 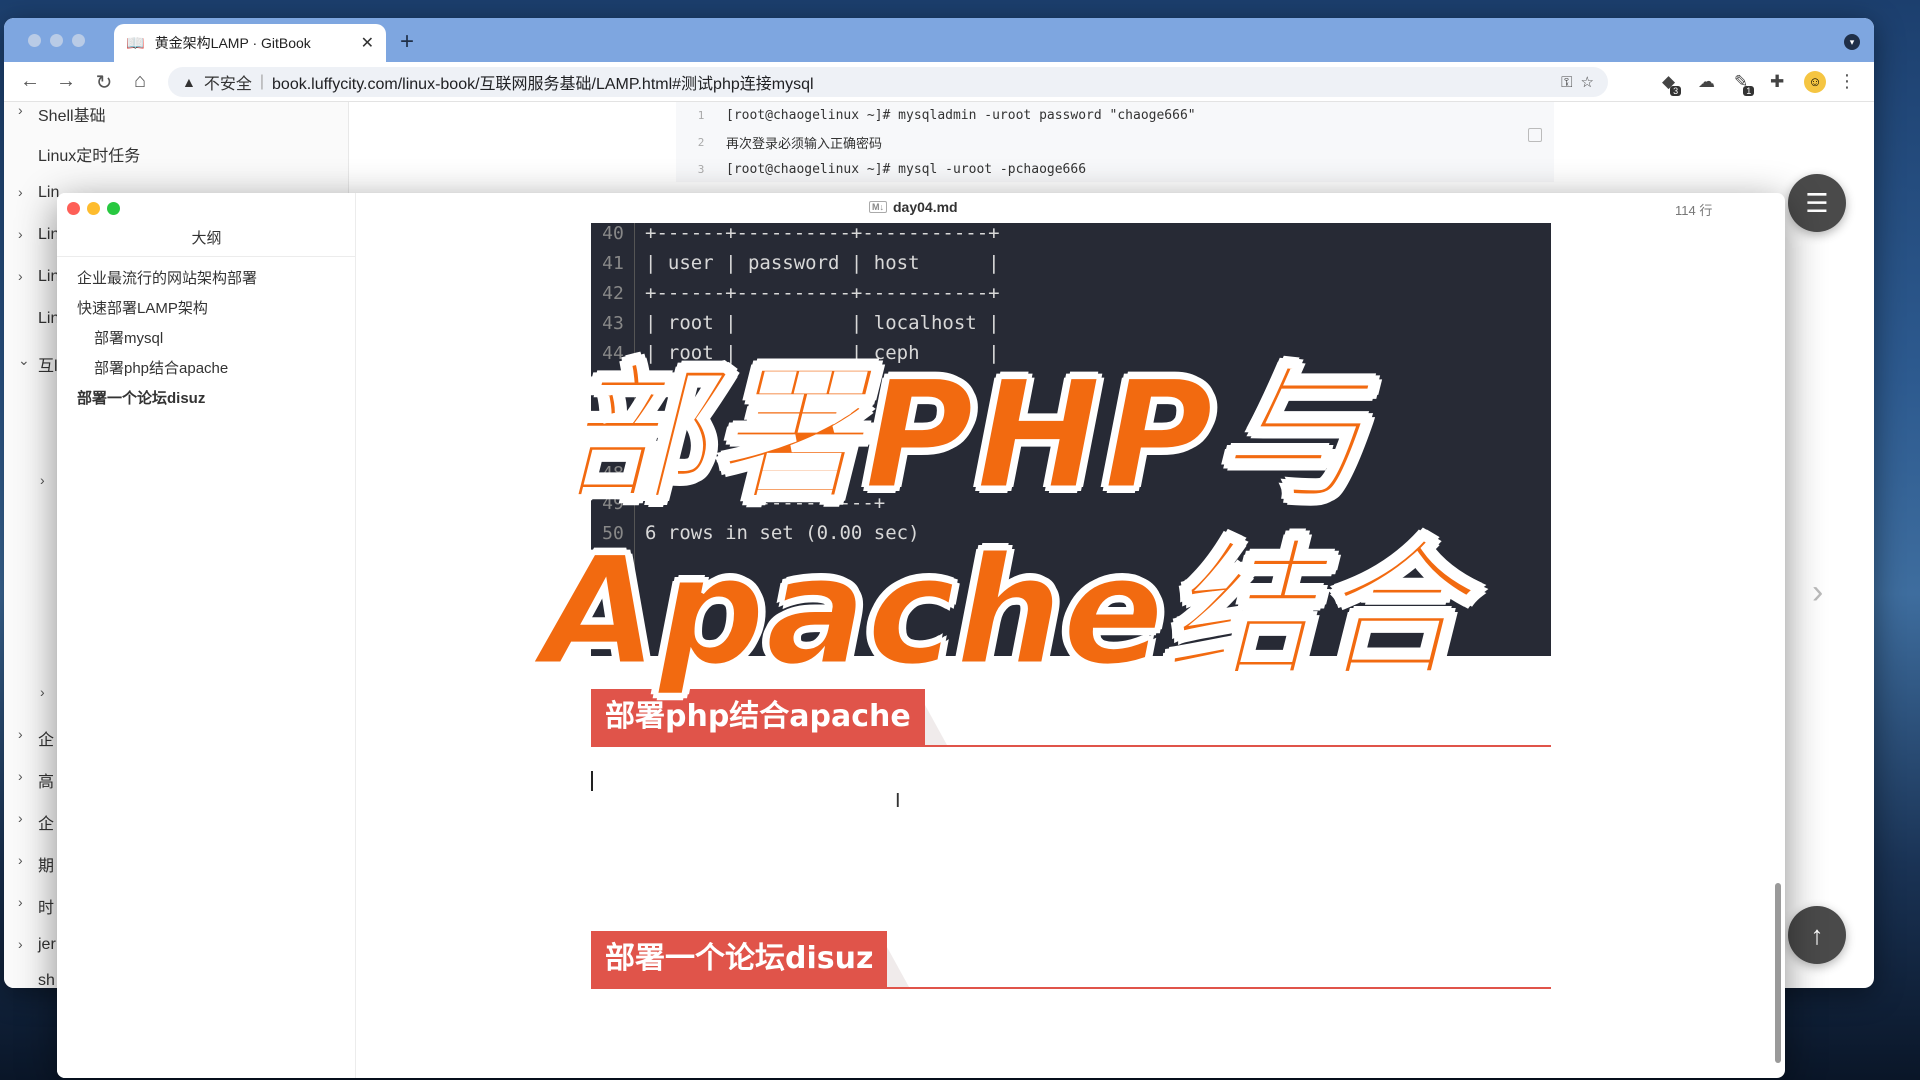 What do you see at coordinates (66, 81) in the screenshot?
I see `forward-icon: →` at bounding box center [66, 81].